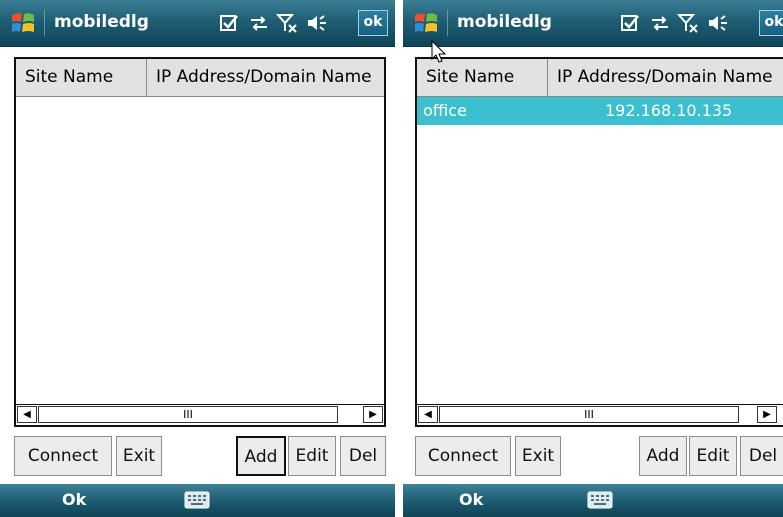 The image size is (783, 517). What do you see at coordinates (439, 52) in the screenshot?
I see `mouse-pointer-icon` at bounding box center [439, 52].